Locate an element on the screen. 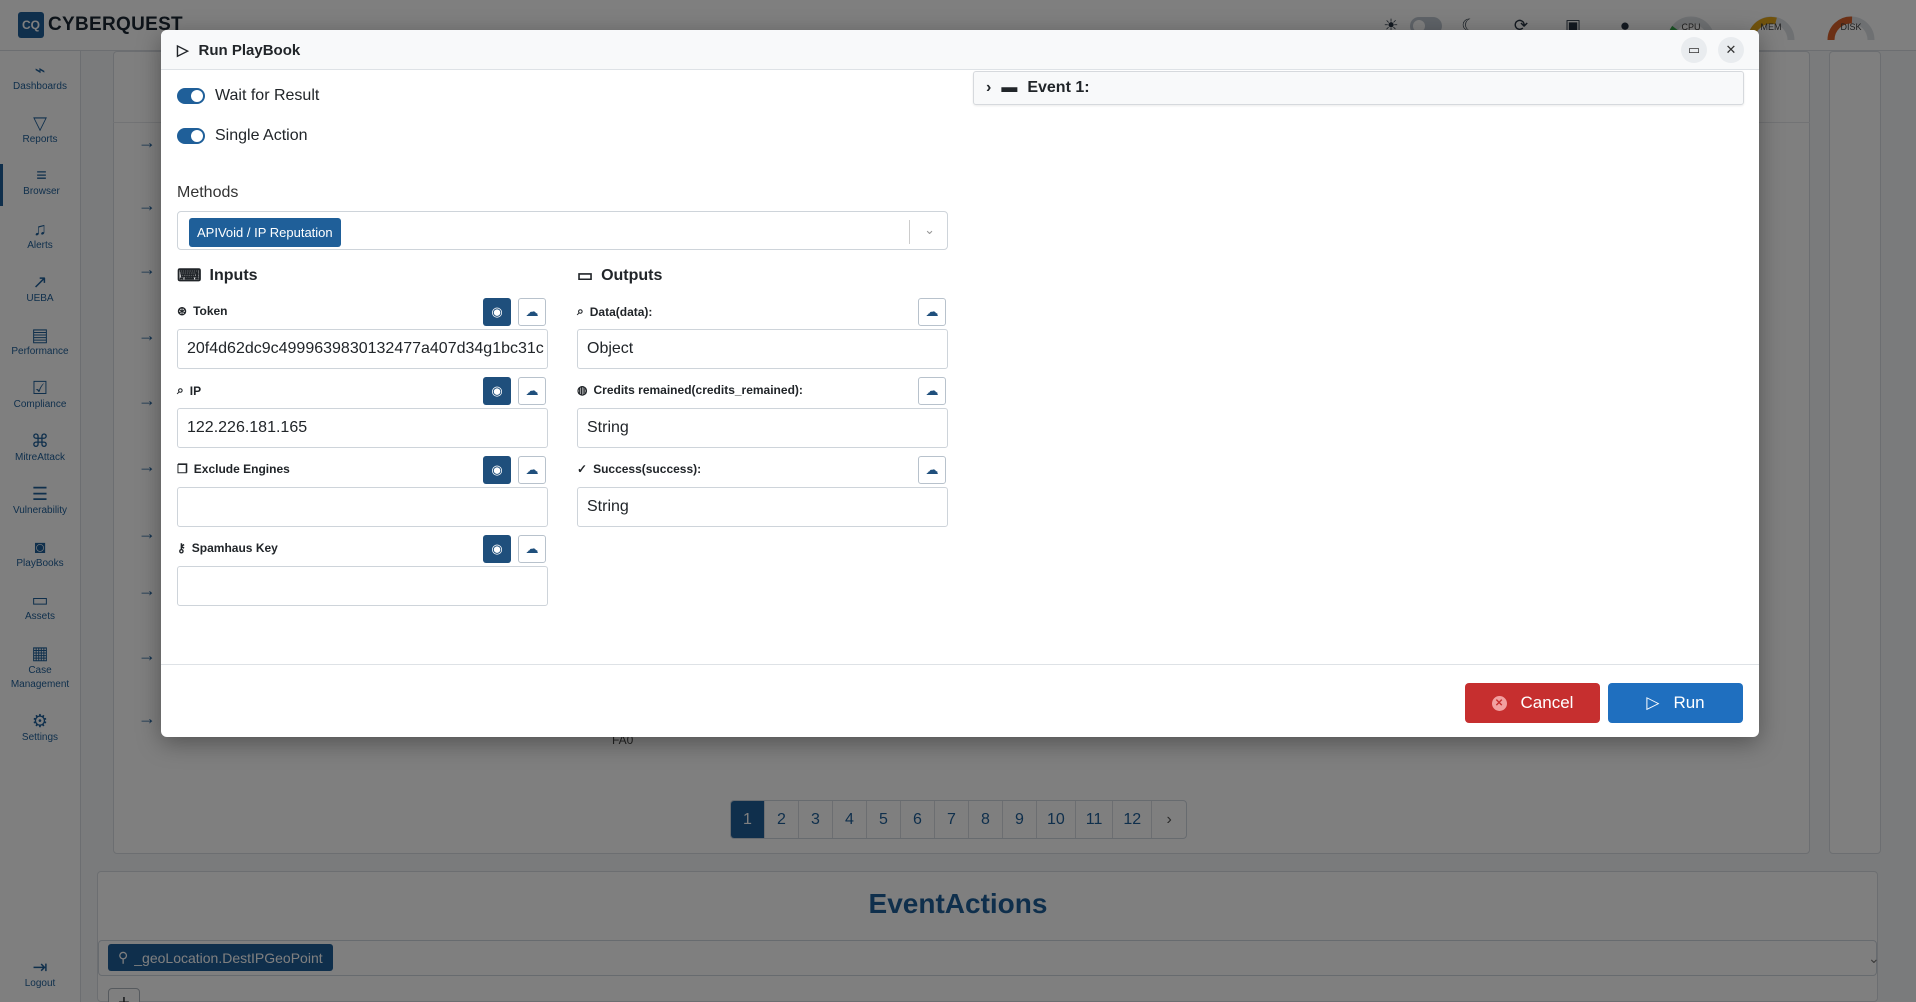 The height and width of the screenshot is (1002, 1916). exclude-engines-input is located at coordinates (362, 507).